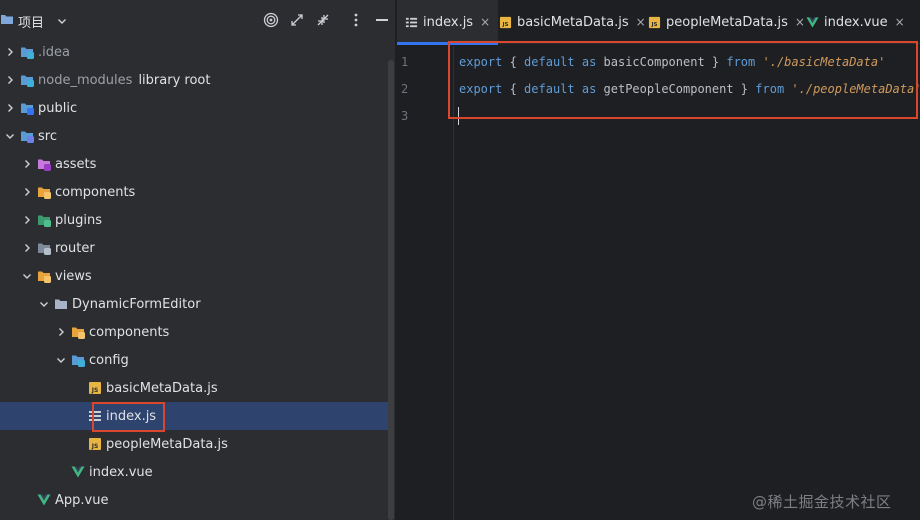 Image resolution: width=920 pixels, height=520 pixels. I want to click on tree-item-label: plugins, so click(78, 220).